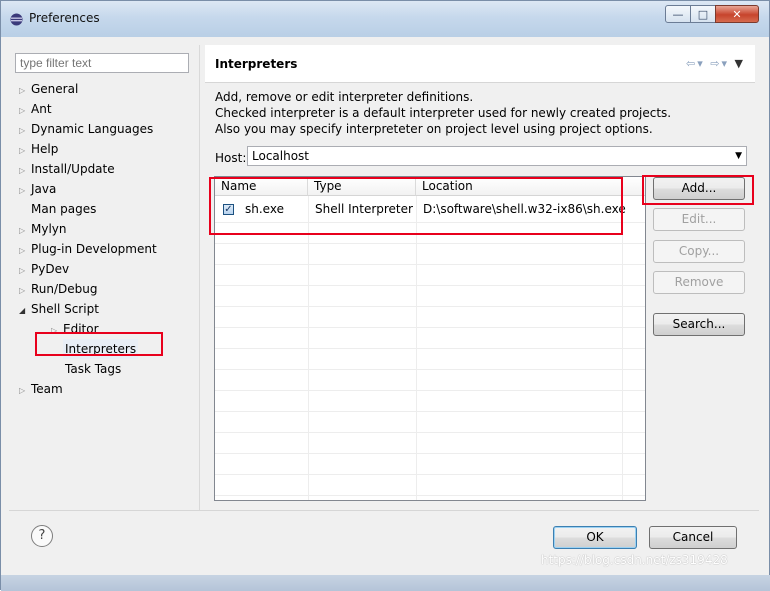  I want to click on page-header: Interpreters ⇦▾ ⇨▾ ▼, so click(480, 64).